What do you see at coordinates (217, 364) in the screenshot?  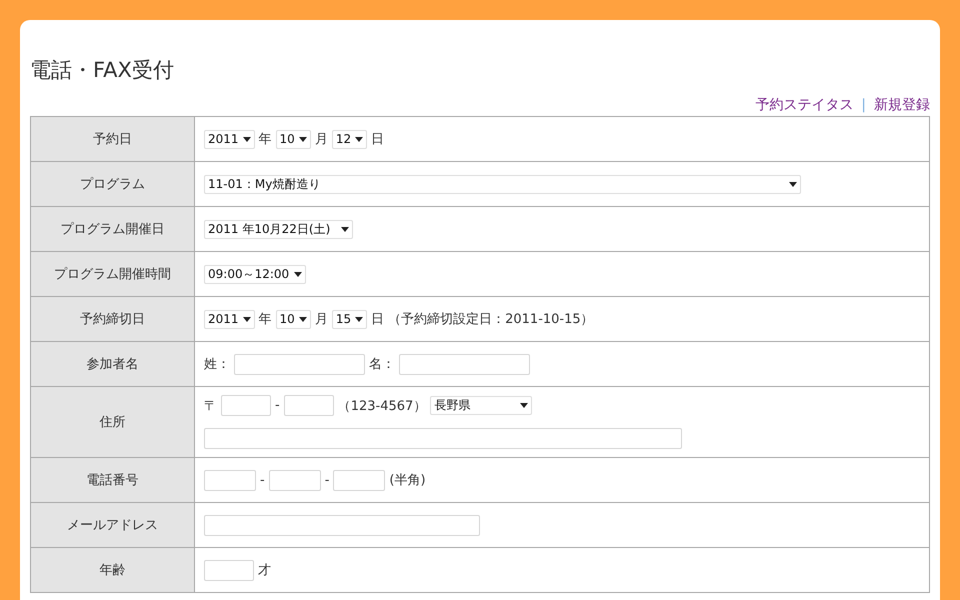 I see `field-text: 姓：` at bounding box center [217, 364].